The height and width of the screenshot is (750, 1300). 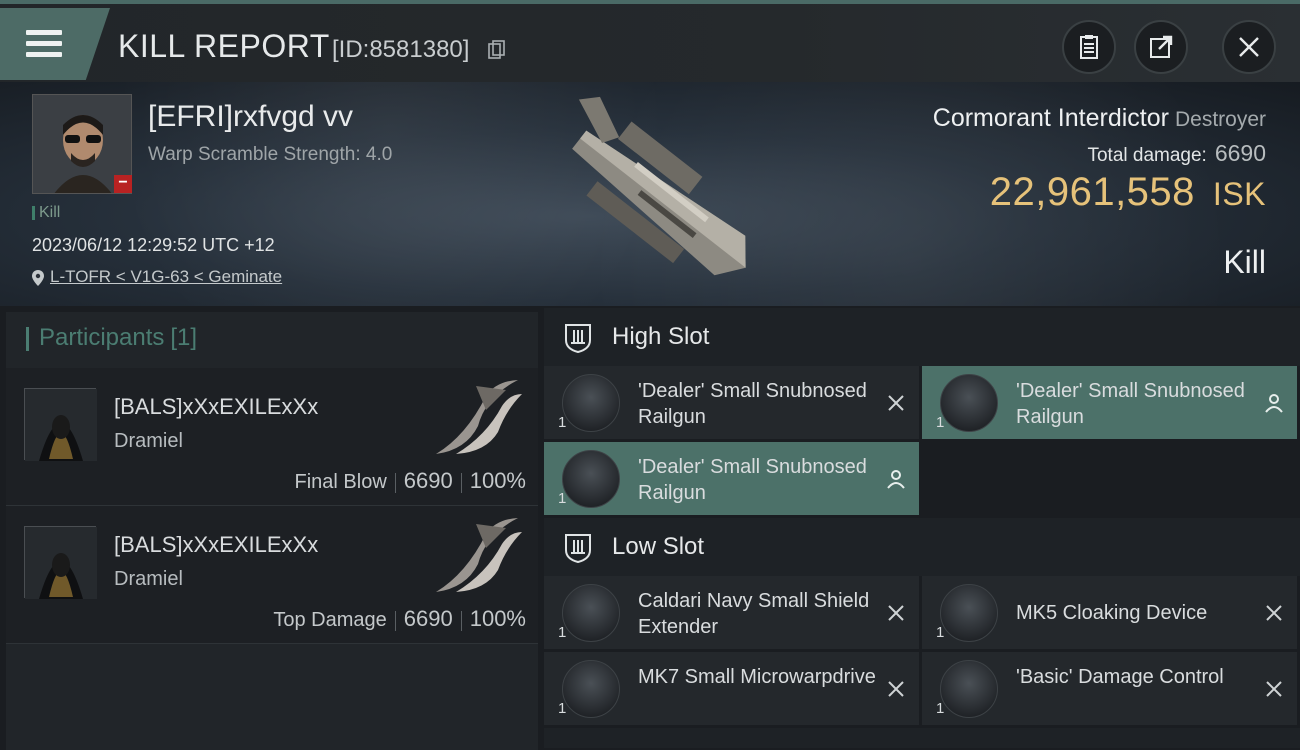 What do you see at coordinates (1244, 262) in the screenshot?
I see `result-label: Kill` at bounding box center [1244, 262].